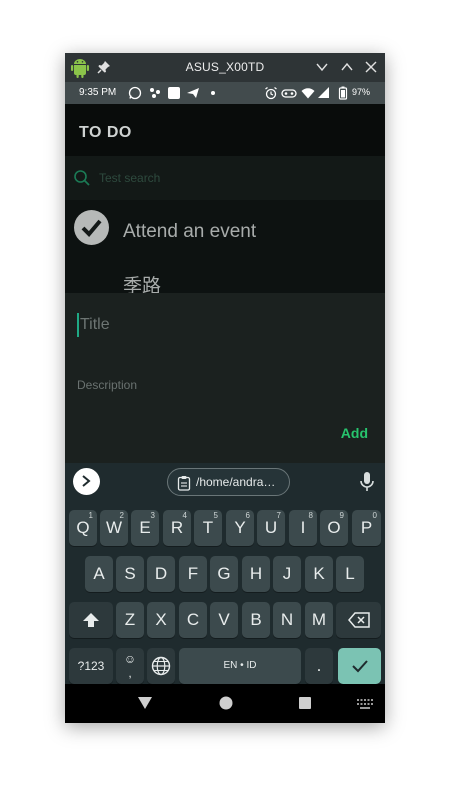 This screenshot has height=800, width=450. I want to click on key-v: V, so click(224, 620).